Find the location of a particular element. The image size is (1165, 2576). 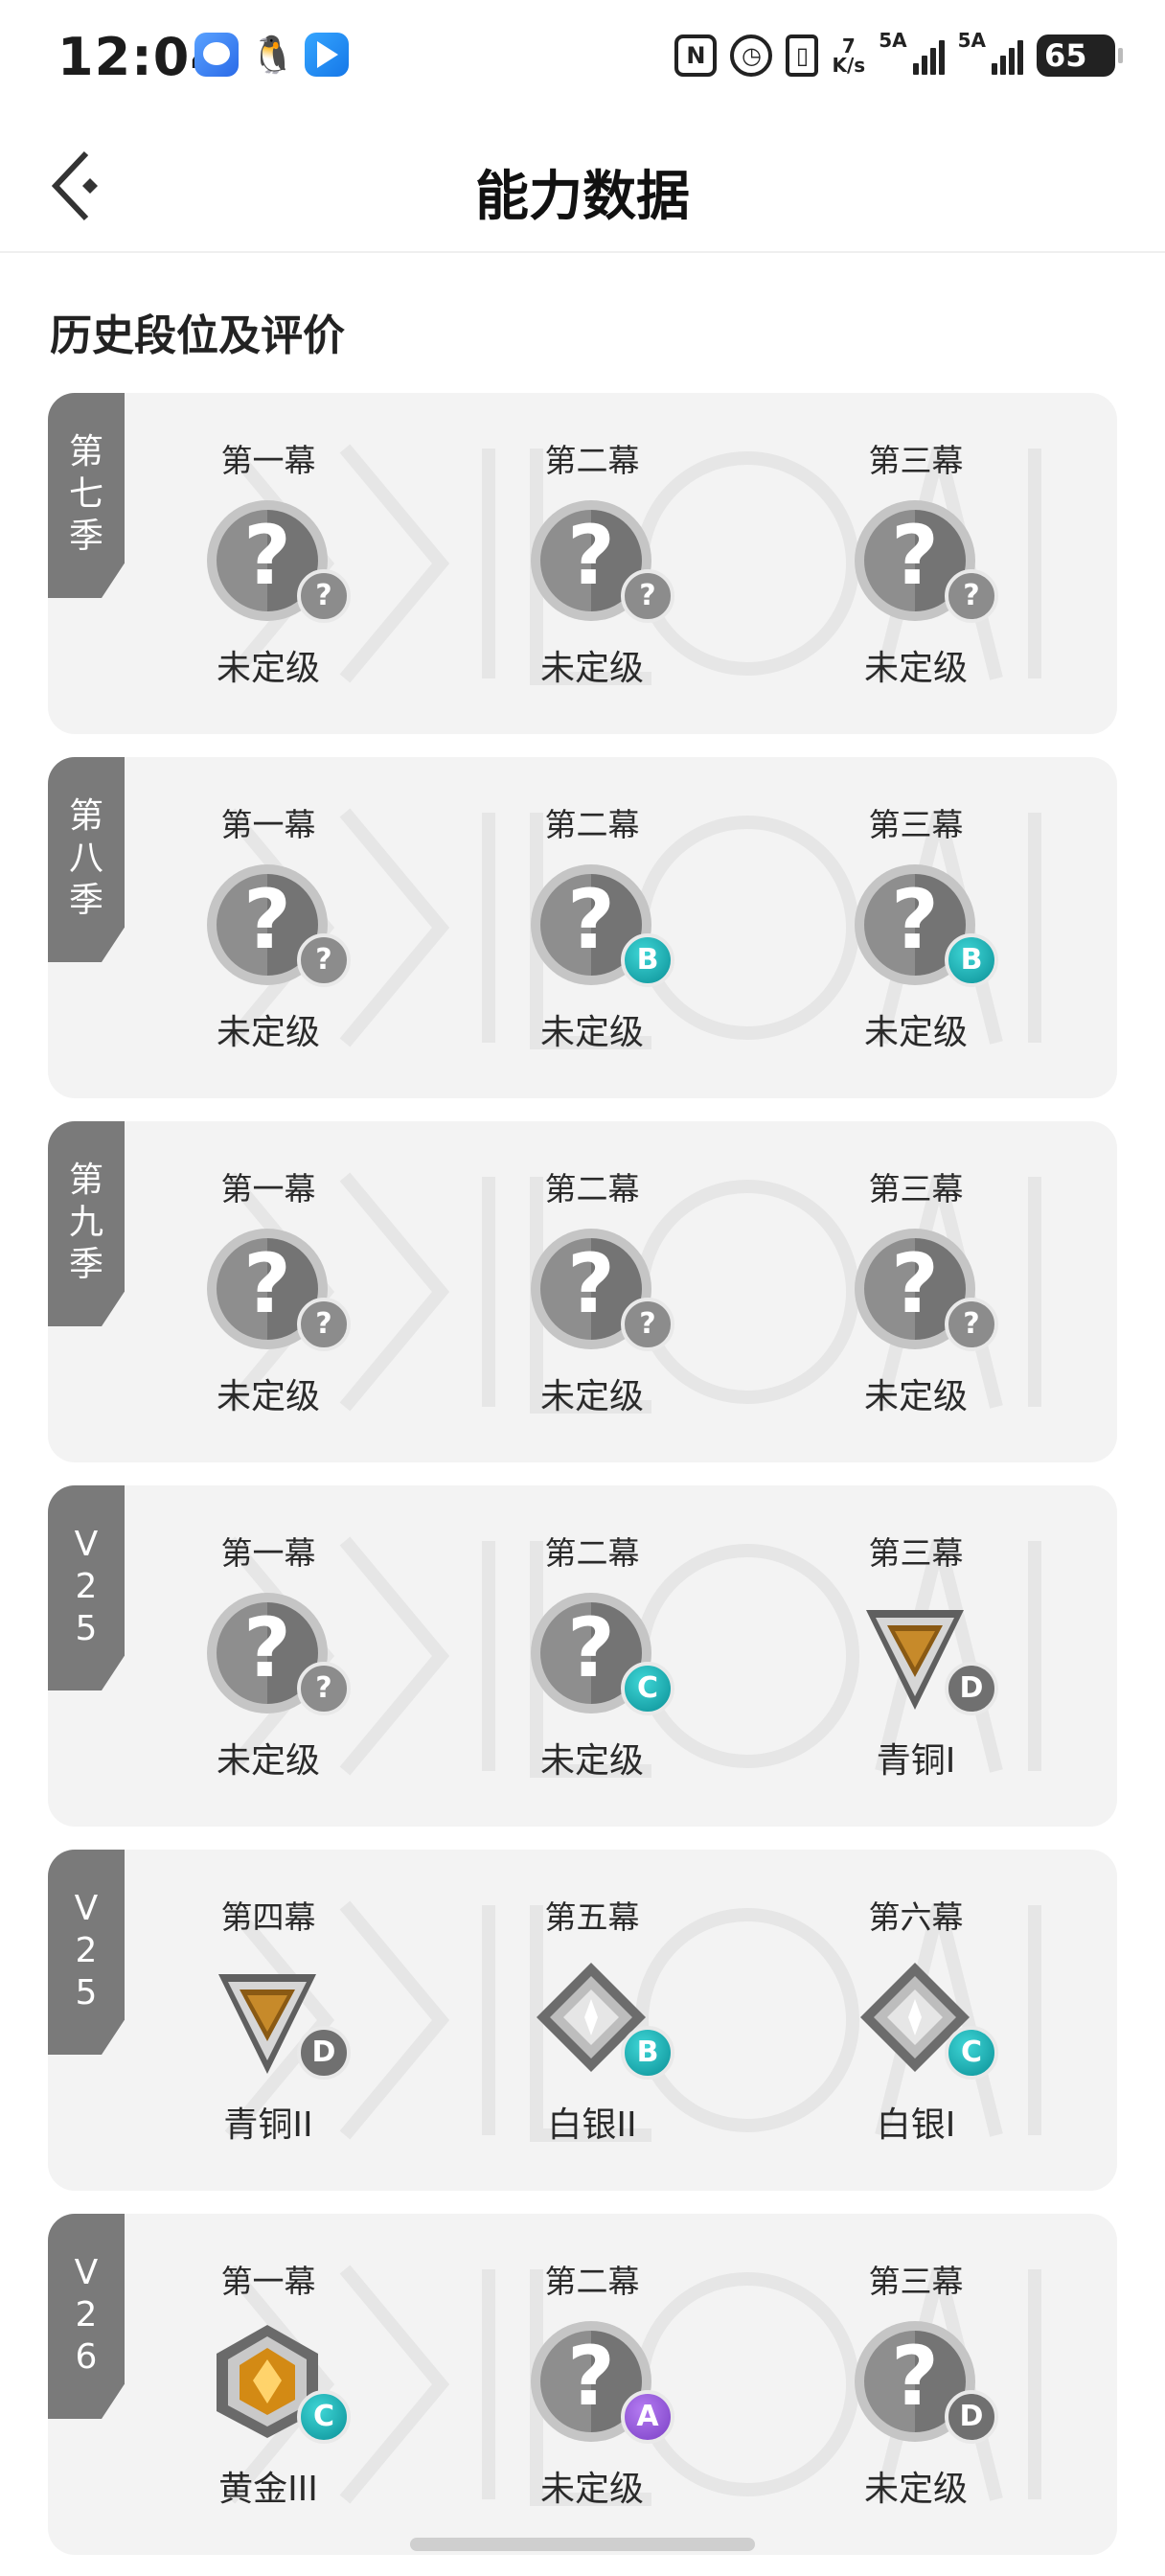

season-card: 第八季 第一幕?? 未定级 第二幕? B 未定级 第三幕? B 未定级 is located at coordinates (582, 927).